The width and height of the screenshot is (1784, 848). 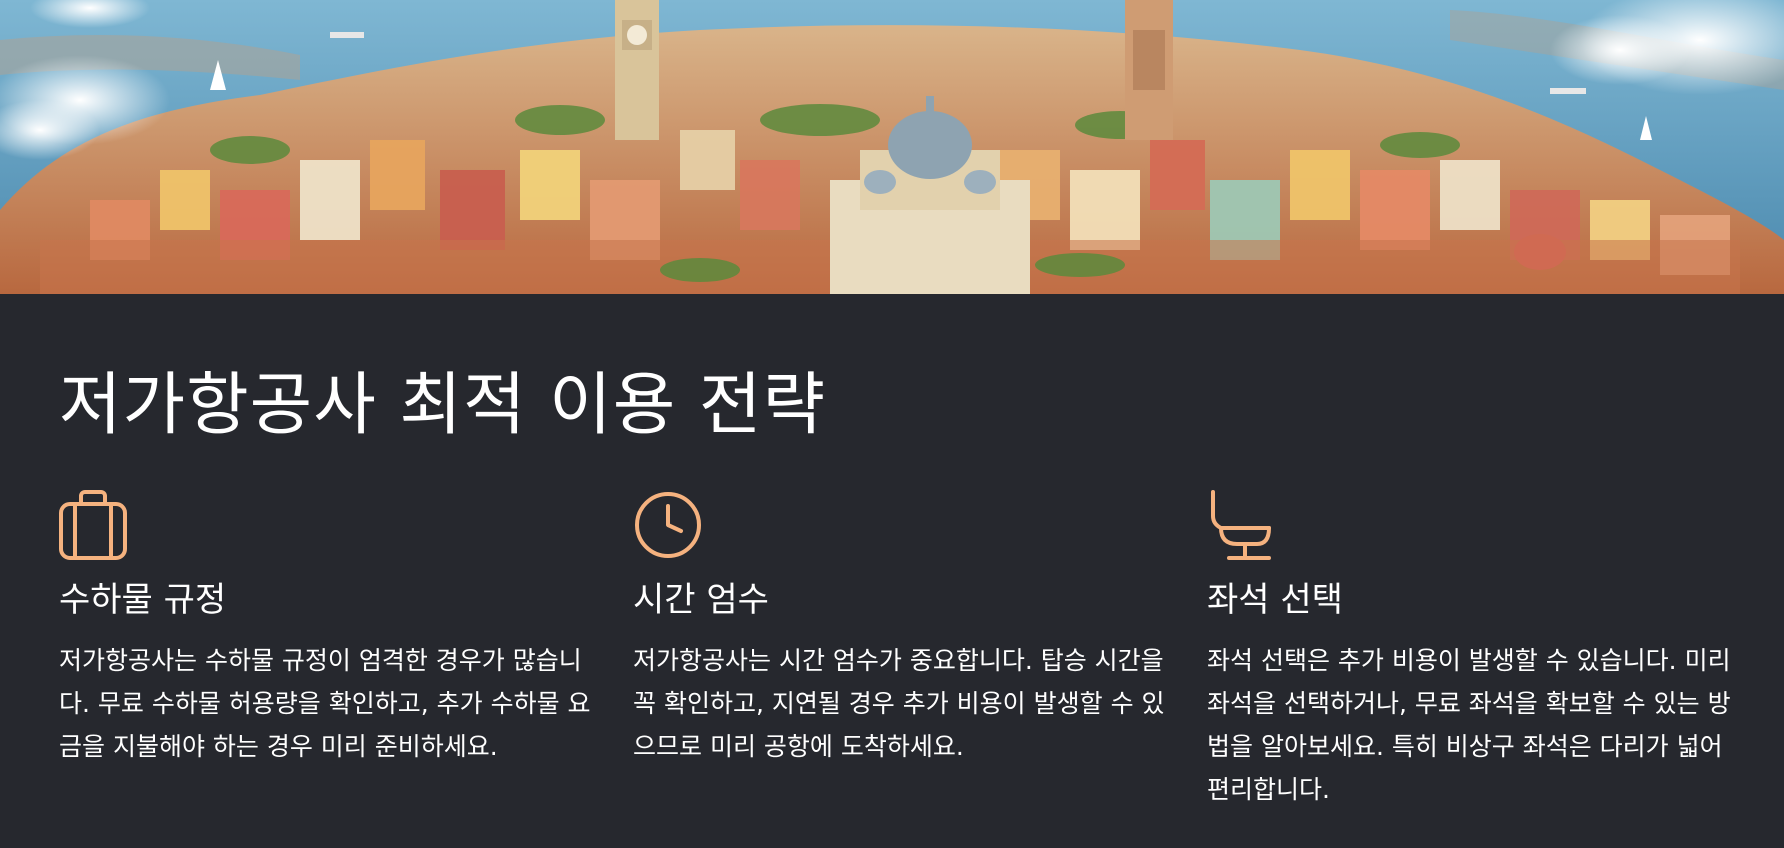 I want to click on section-title: 저가항공사 최적 이용 전략, so click(x=443, y=405).